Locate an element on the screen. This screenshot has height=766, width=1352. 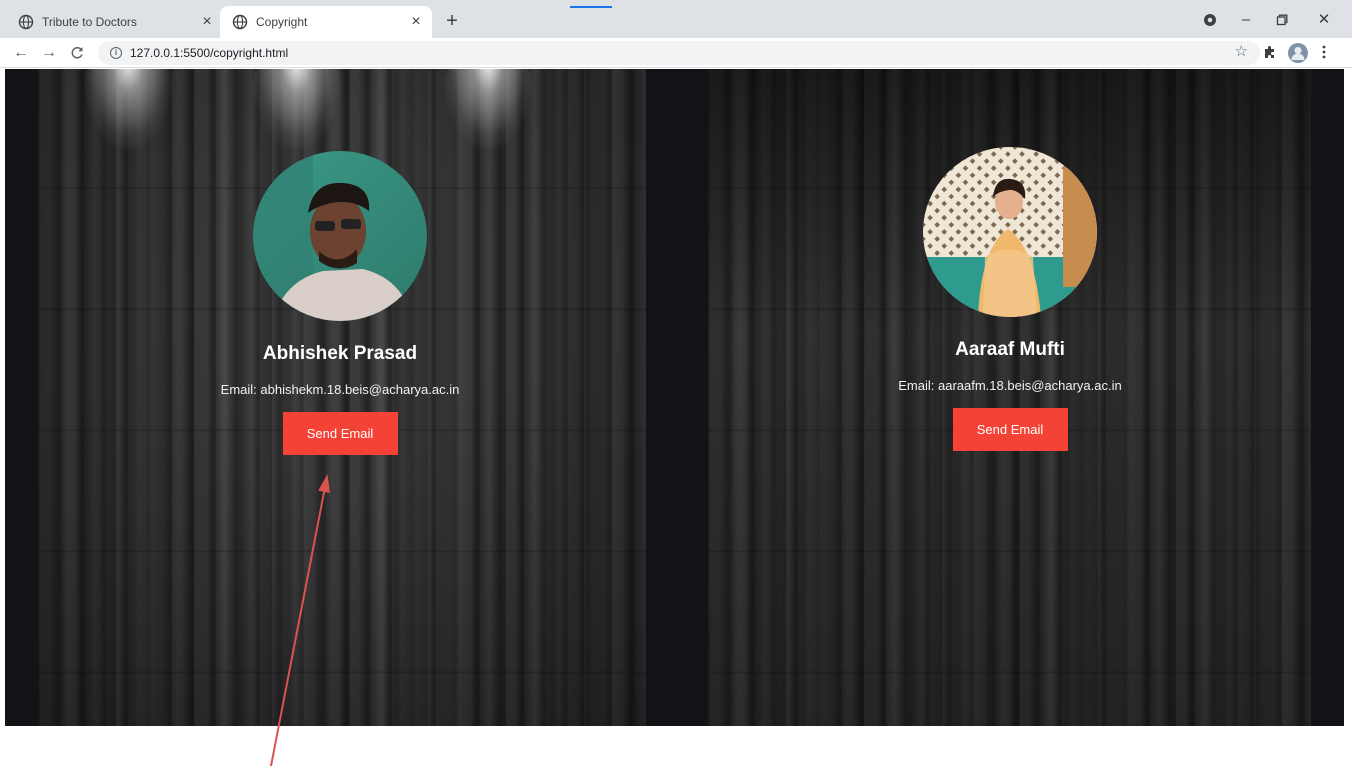
restore-icon is located at coordinates (1282, 20).